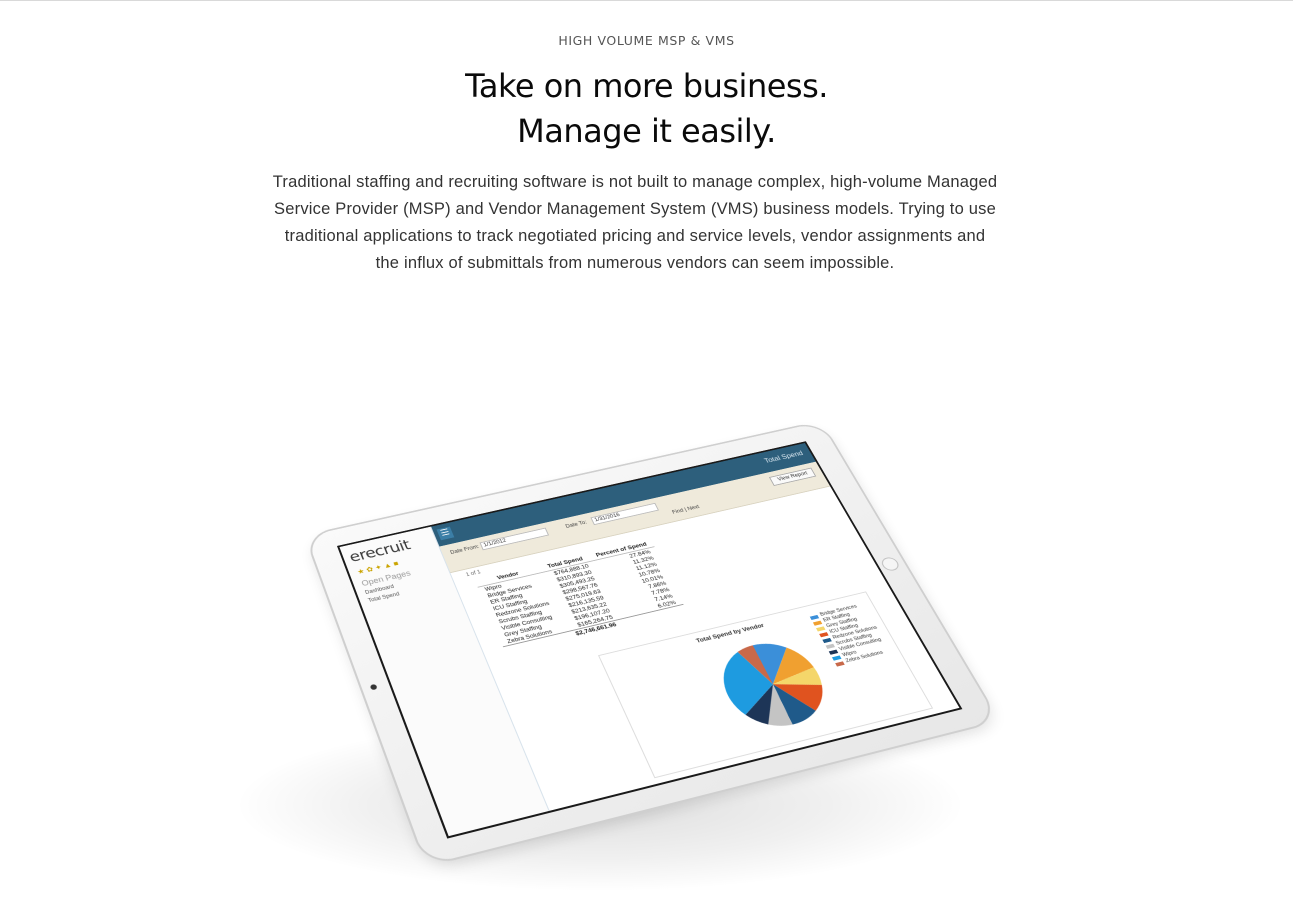 Image resolution: width=1293 pixels, height=915 pixels. Describe the element at coordinates (576, 525) in the screenshot. I see `date-to-label: Date To:` at that location.